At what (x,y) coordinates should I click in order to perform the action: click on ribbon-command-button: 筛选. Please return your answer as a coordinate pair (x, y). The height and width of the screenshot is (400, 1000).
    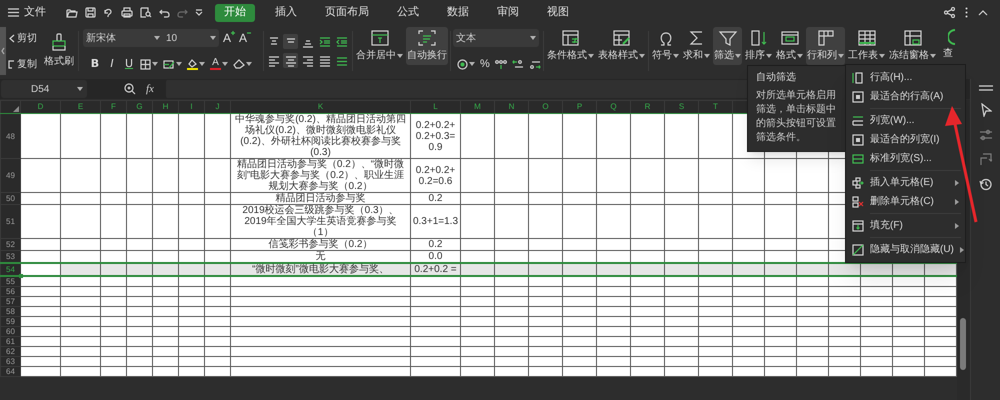
    Looking at the image, I should click on (727, 46).